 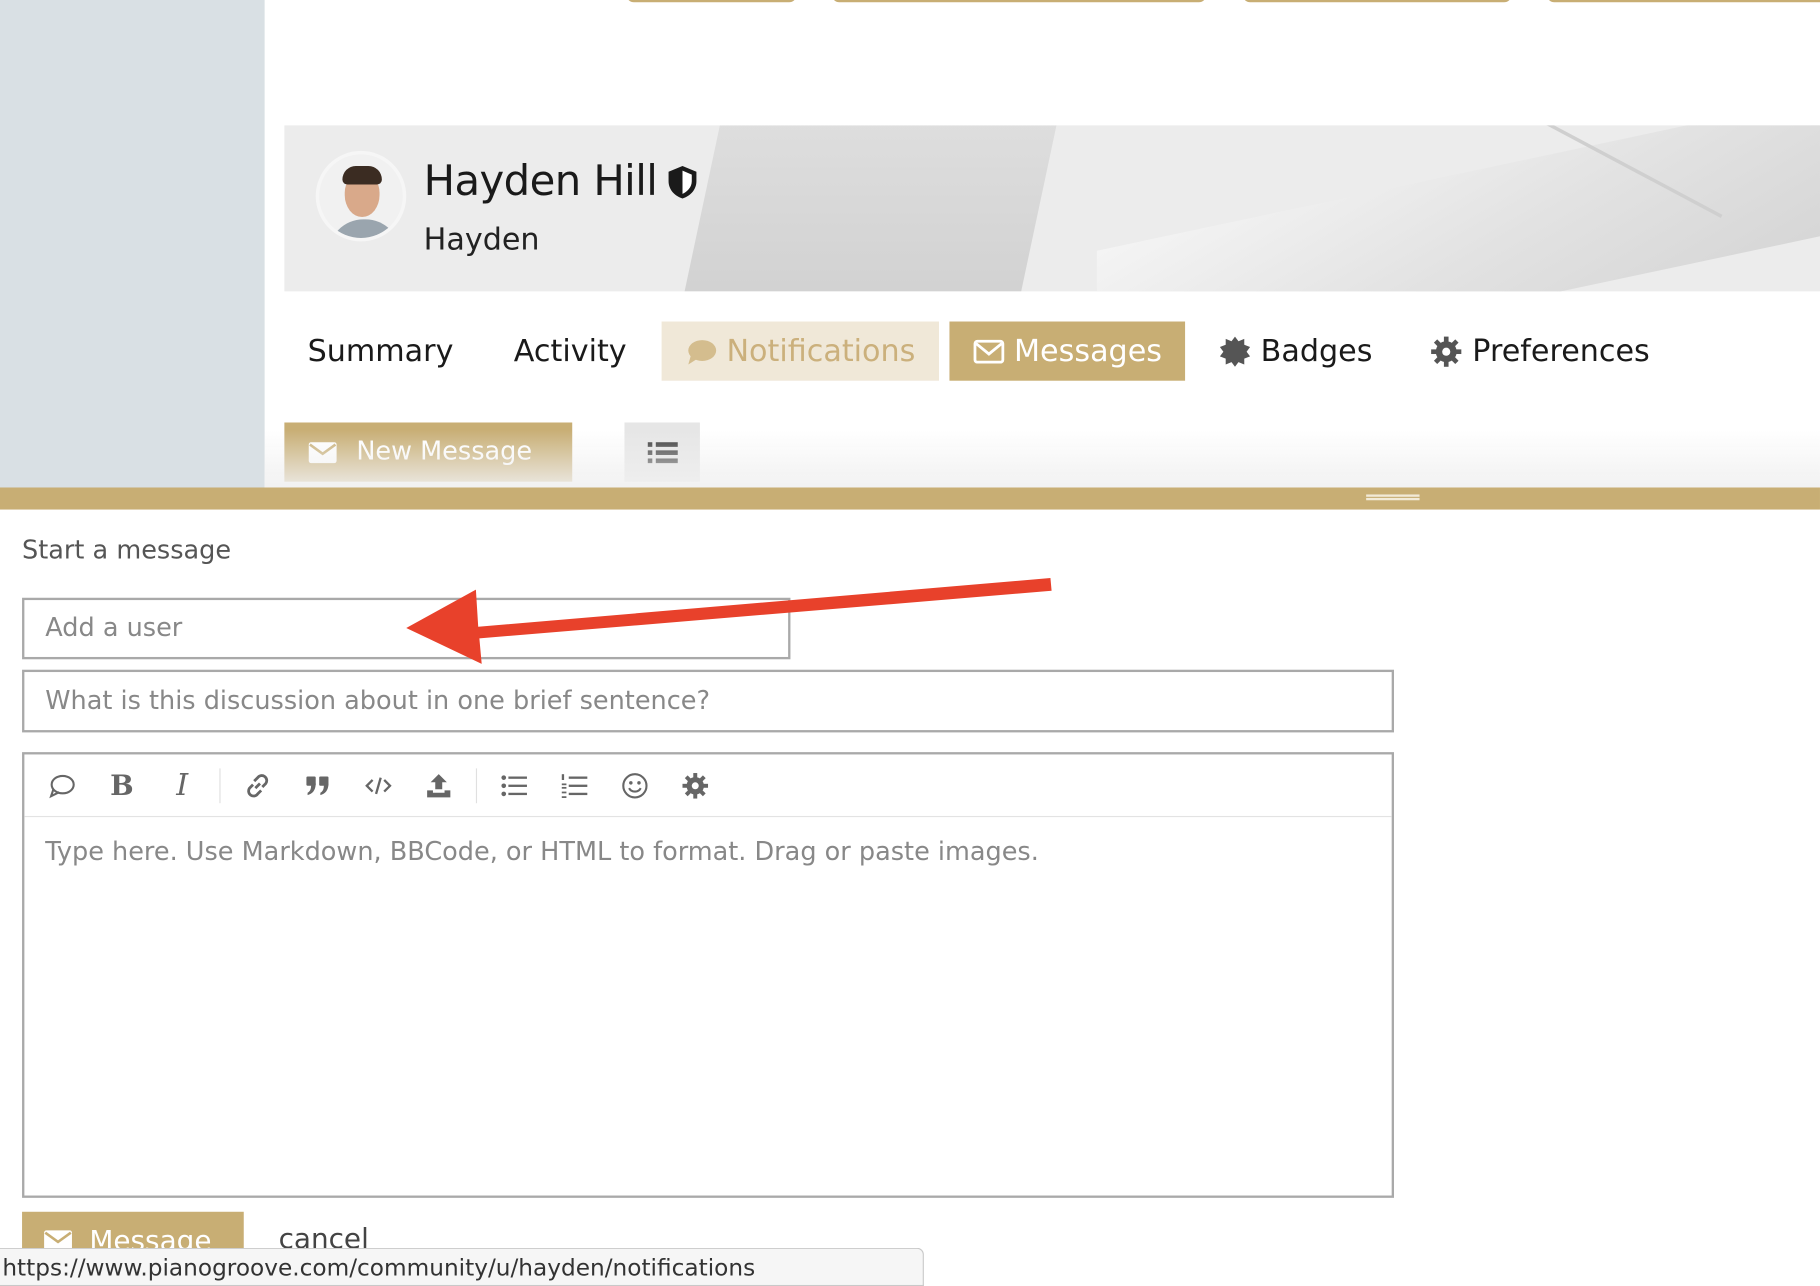 What do you see at coordinates (821, 351) in the screenshot?
I see `tab-notifications-label: Notifications` at bounding box center [821, 351].